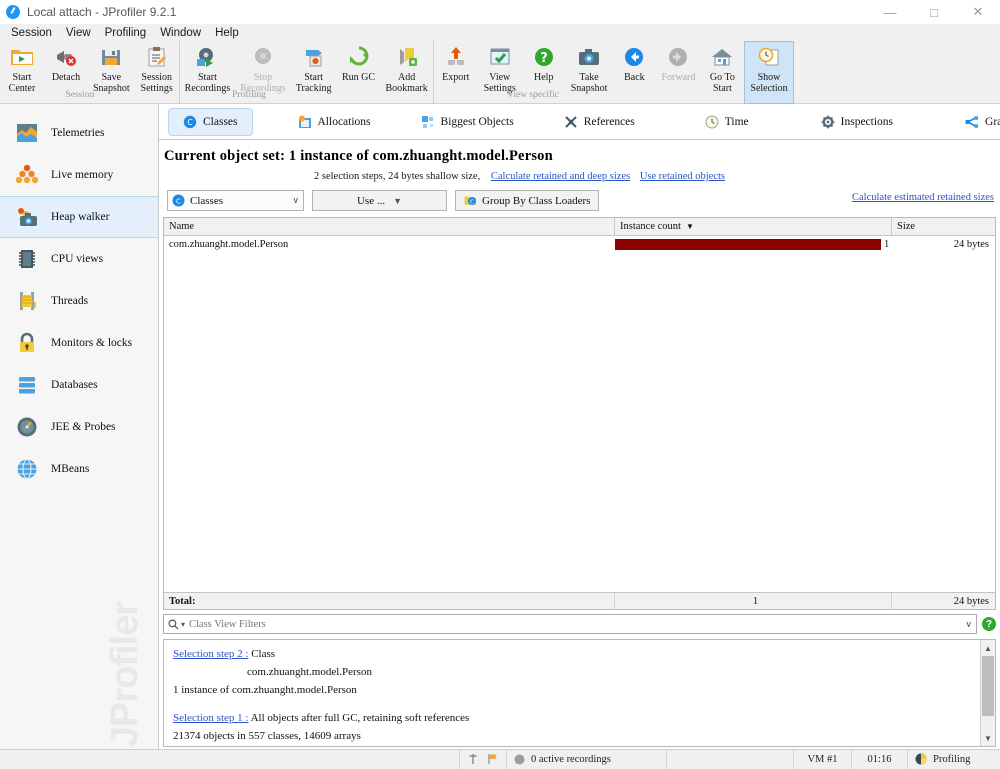 The image size is (1000, 769). Describe the element at coordinates (678, 57) in the screenshot. I see `forward-icon` at that location.